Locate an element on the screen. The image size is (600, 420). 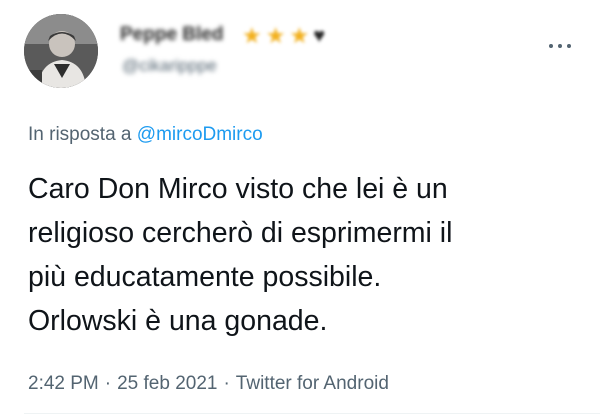
tweet-time: 2:42 PM is located at coordinates (63, 383).